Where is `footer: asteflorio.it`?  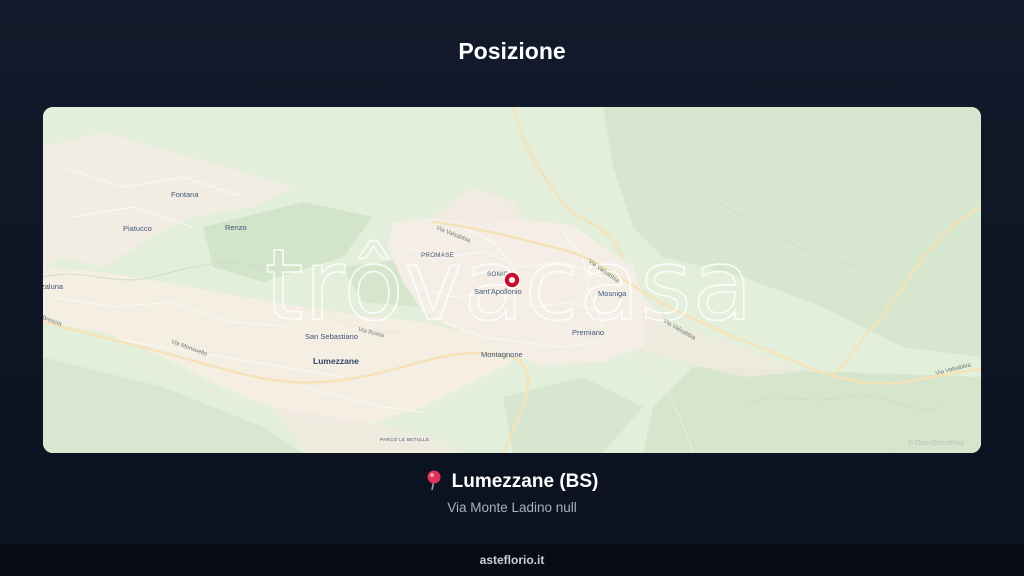
footer: asteflorio.it is located at coordinates (512, 560).